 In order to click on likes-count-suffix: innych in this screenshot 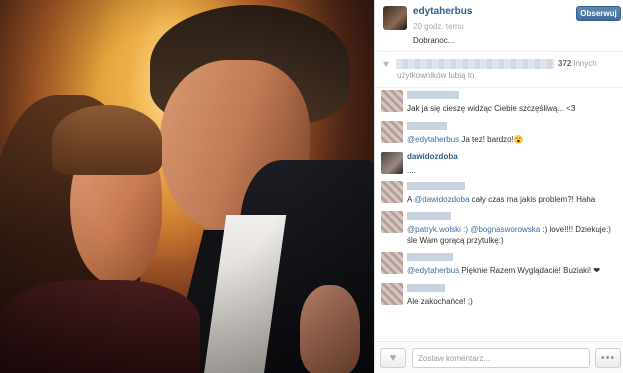, I will do `click(584, 63)`.